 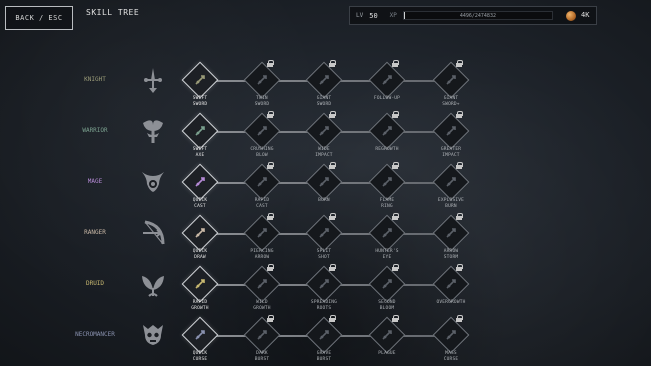 I want to click on player-status-bar: LV 50 XP 4496/2474832, so click(x=473, y=15).